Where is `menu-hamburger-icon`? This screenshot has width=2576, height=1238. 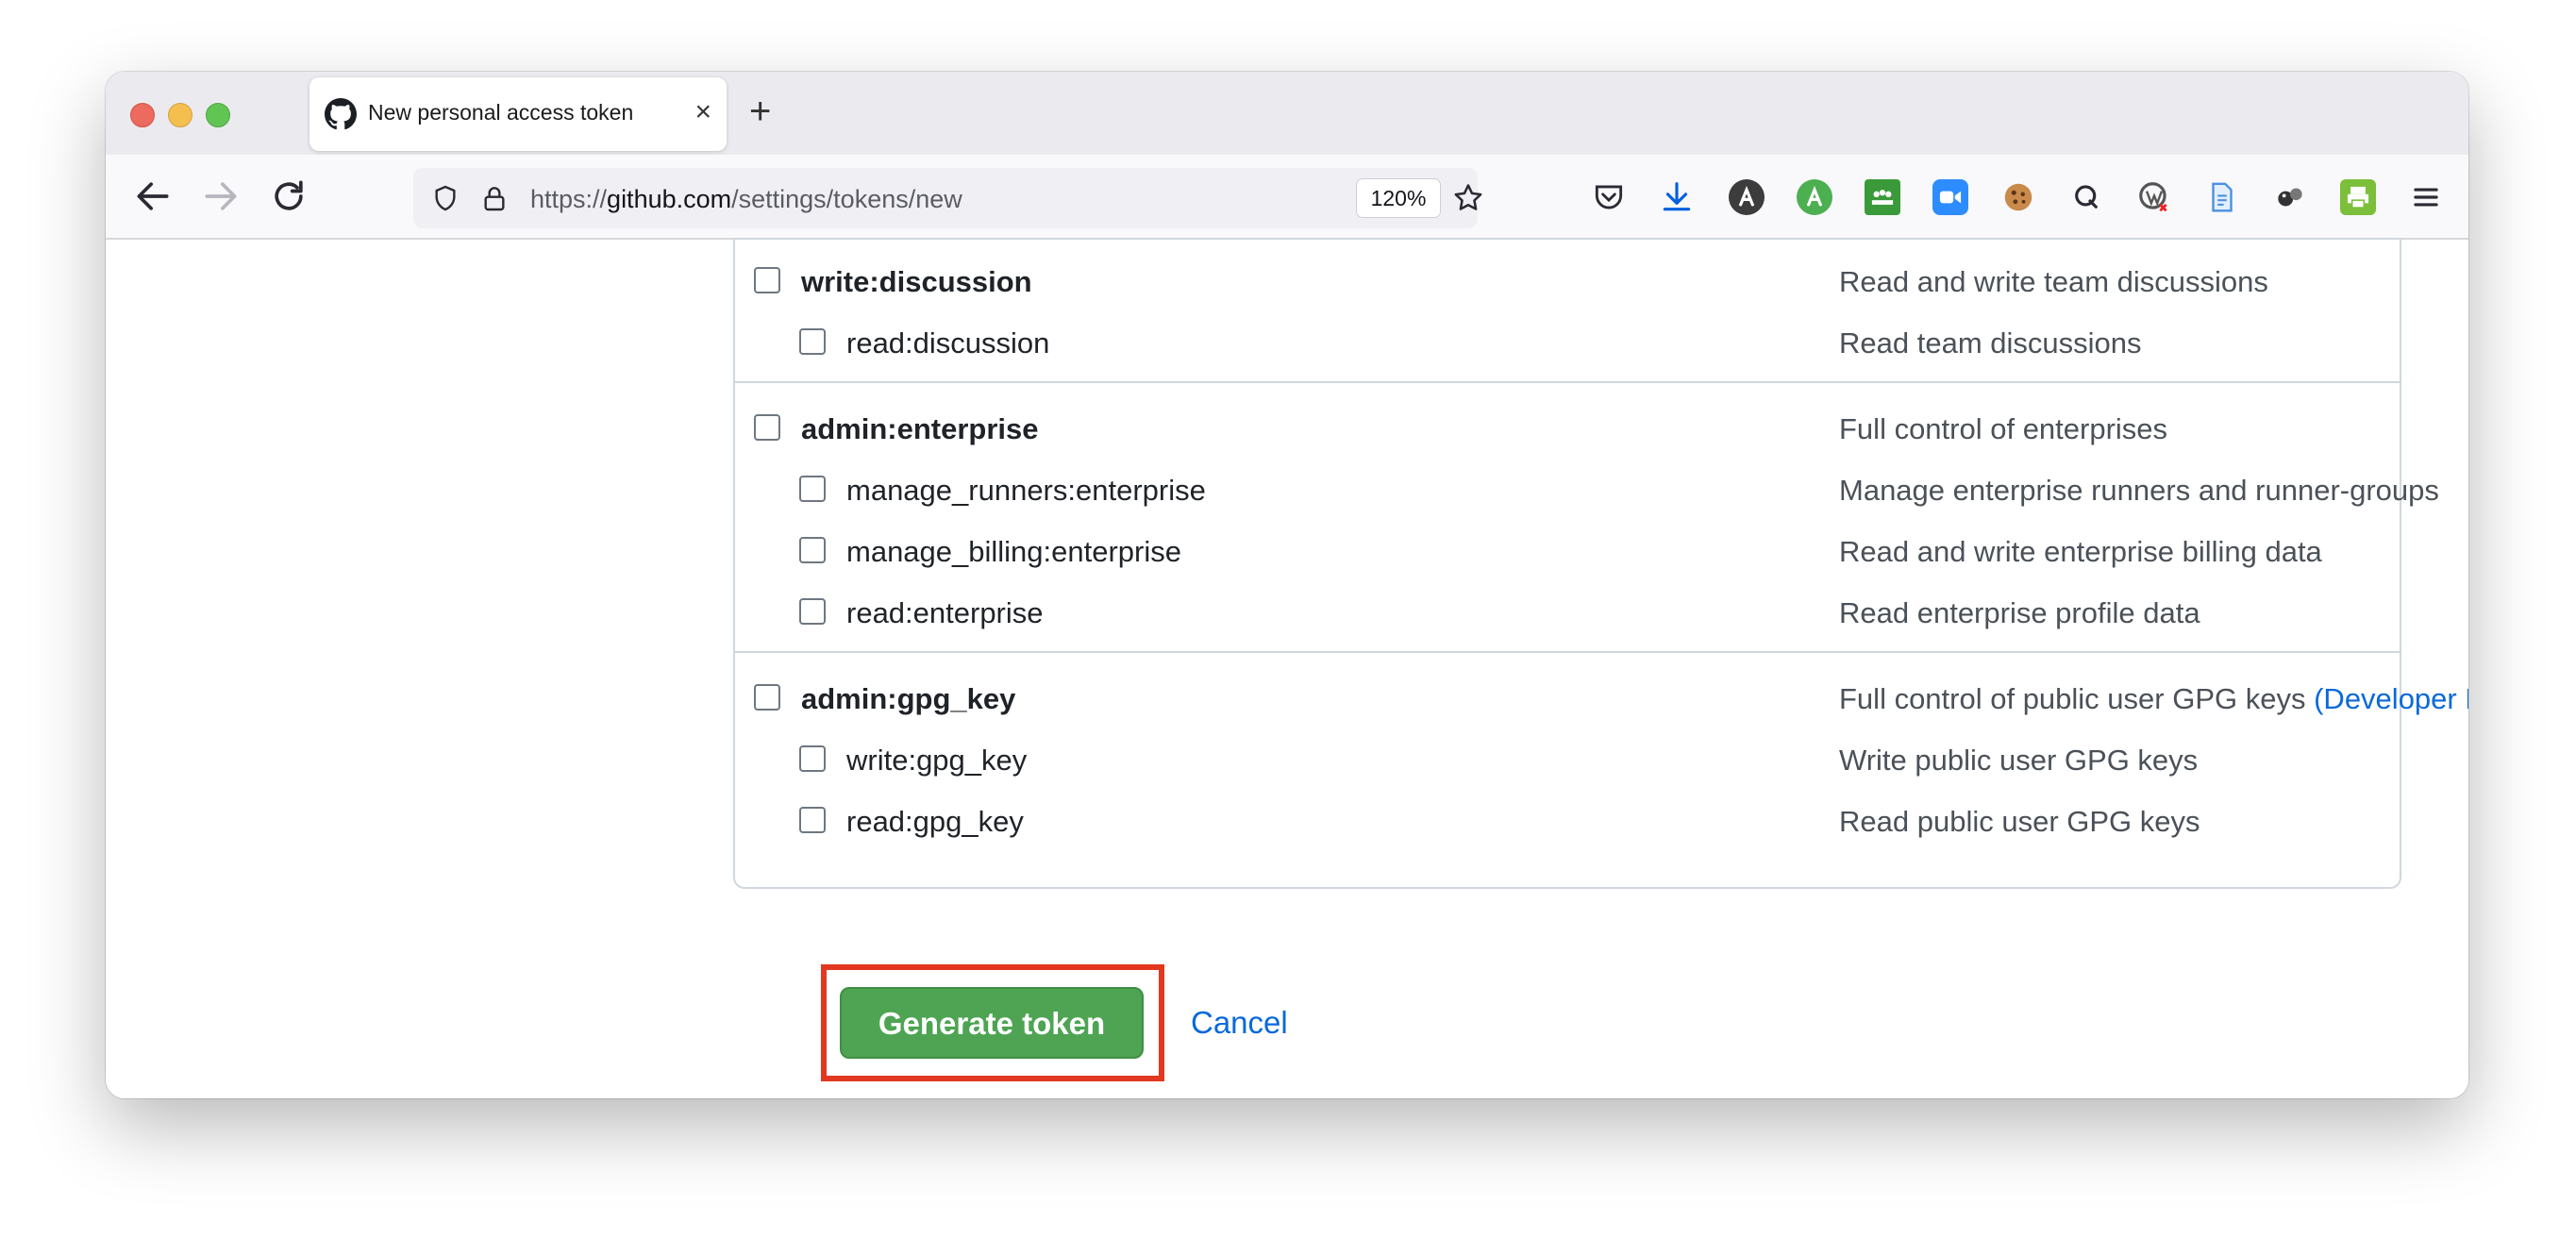
menu-hamburger-icon is located at coordinates (2426, 197).